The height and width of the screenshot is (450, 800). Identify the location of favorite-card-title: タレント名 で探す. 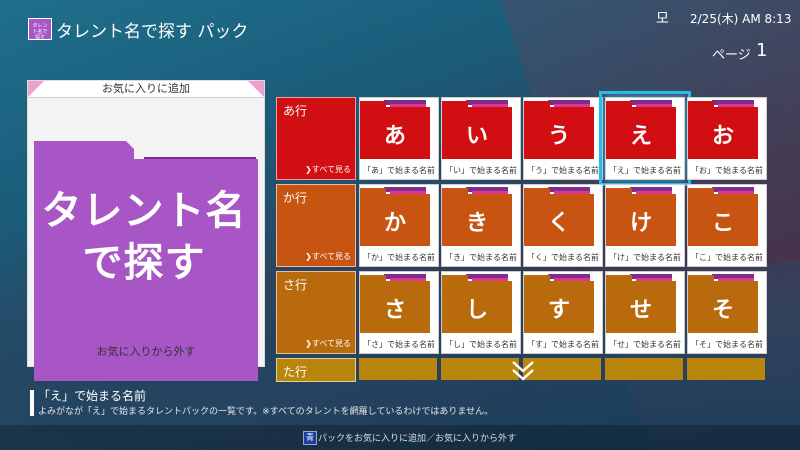
(144, 237).